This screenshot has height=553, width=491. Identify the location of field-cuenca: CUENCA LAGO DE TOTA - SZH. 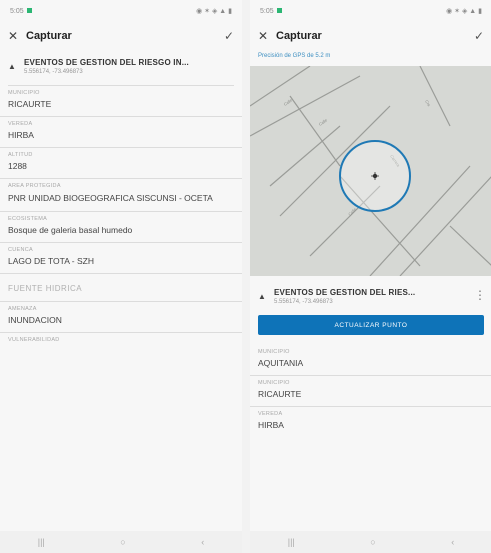
(121, 258).